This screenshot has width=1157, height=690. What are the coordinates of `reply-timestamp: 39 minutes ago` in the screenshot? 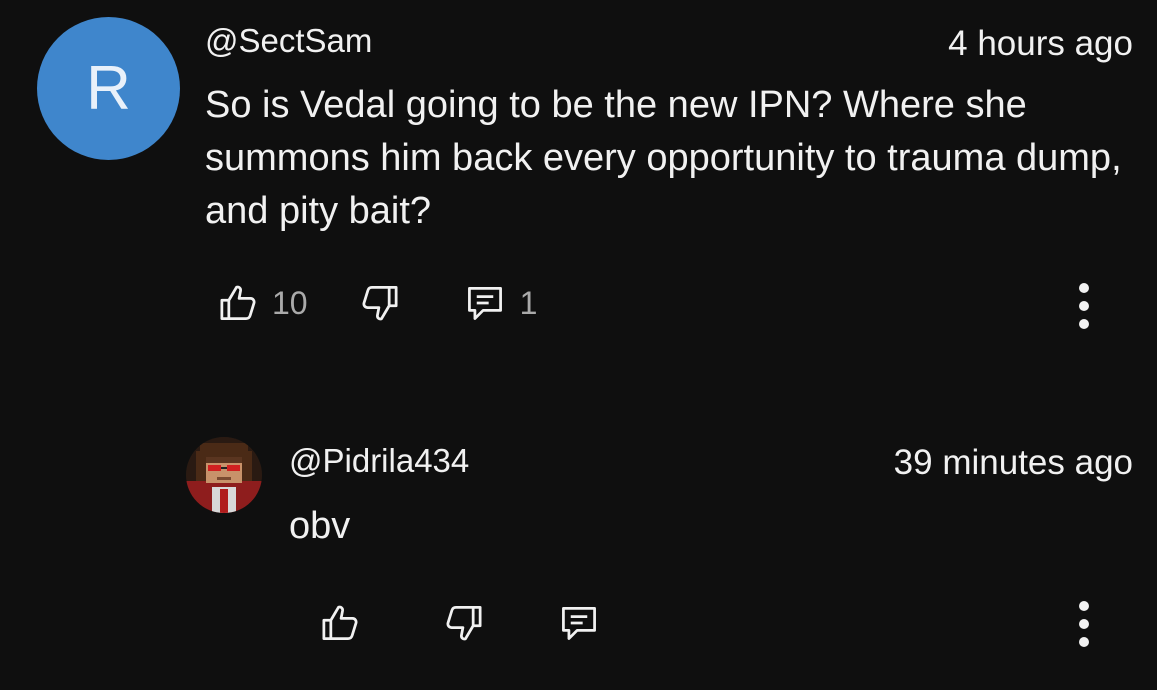 It's located at (1013, 462).